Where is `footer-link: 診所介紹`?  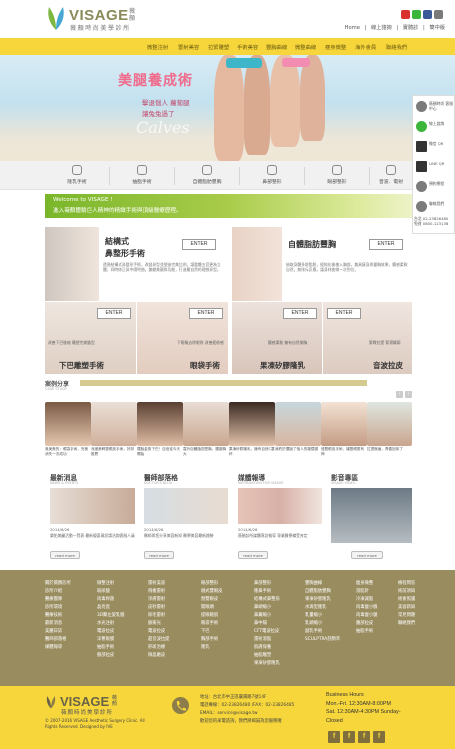
footer-link: 診所介紹 is located at coordinates (58, 592).